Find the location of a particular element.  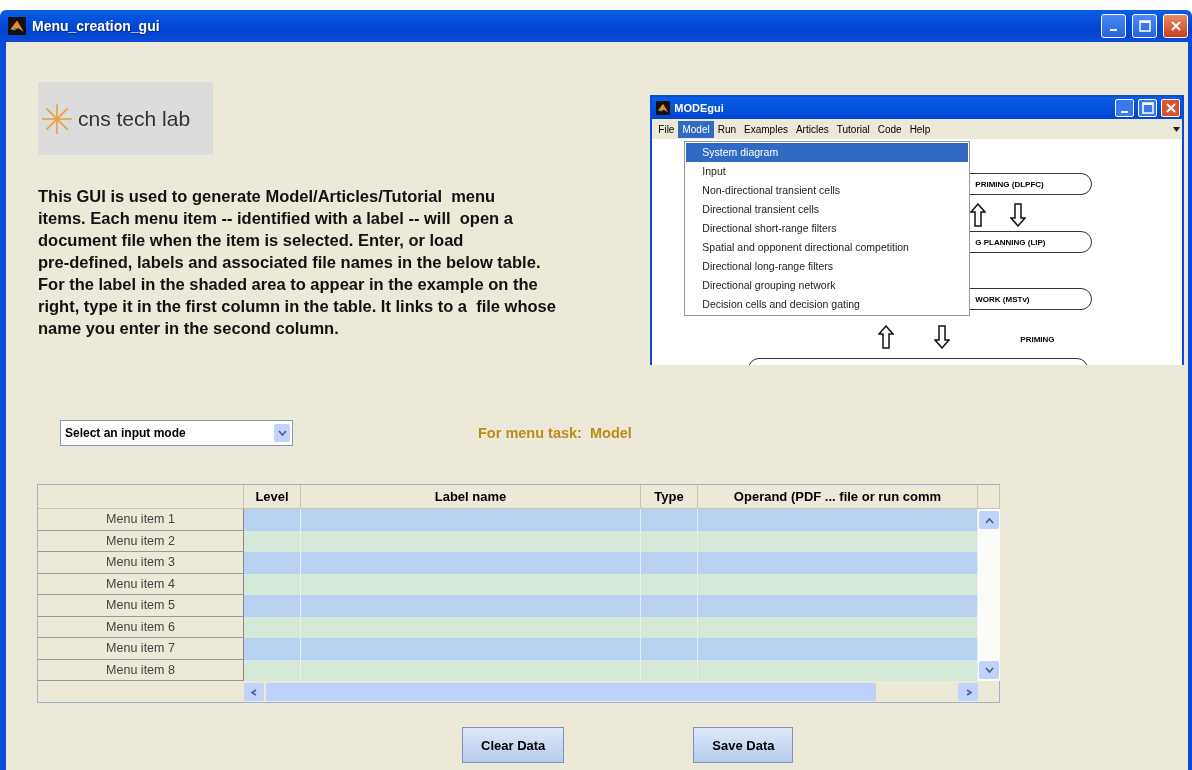

row-header: Menu item 2 is located at coordinates (141, 541).